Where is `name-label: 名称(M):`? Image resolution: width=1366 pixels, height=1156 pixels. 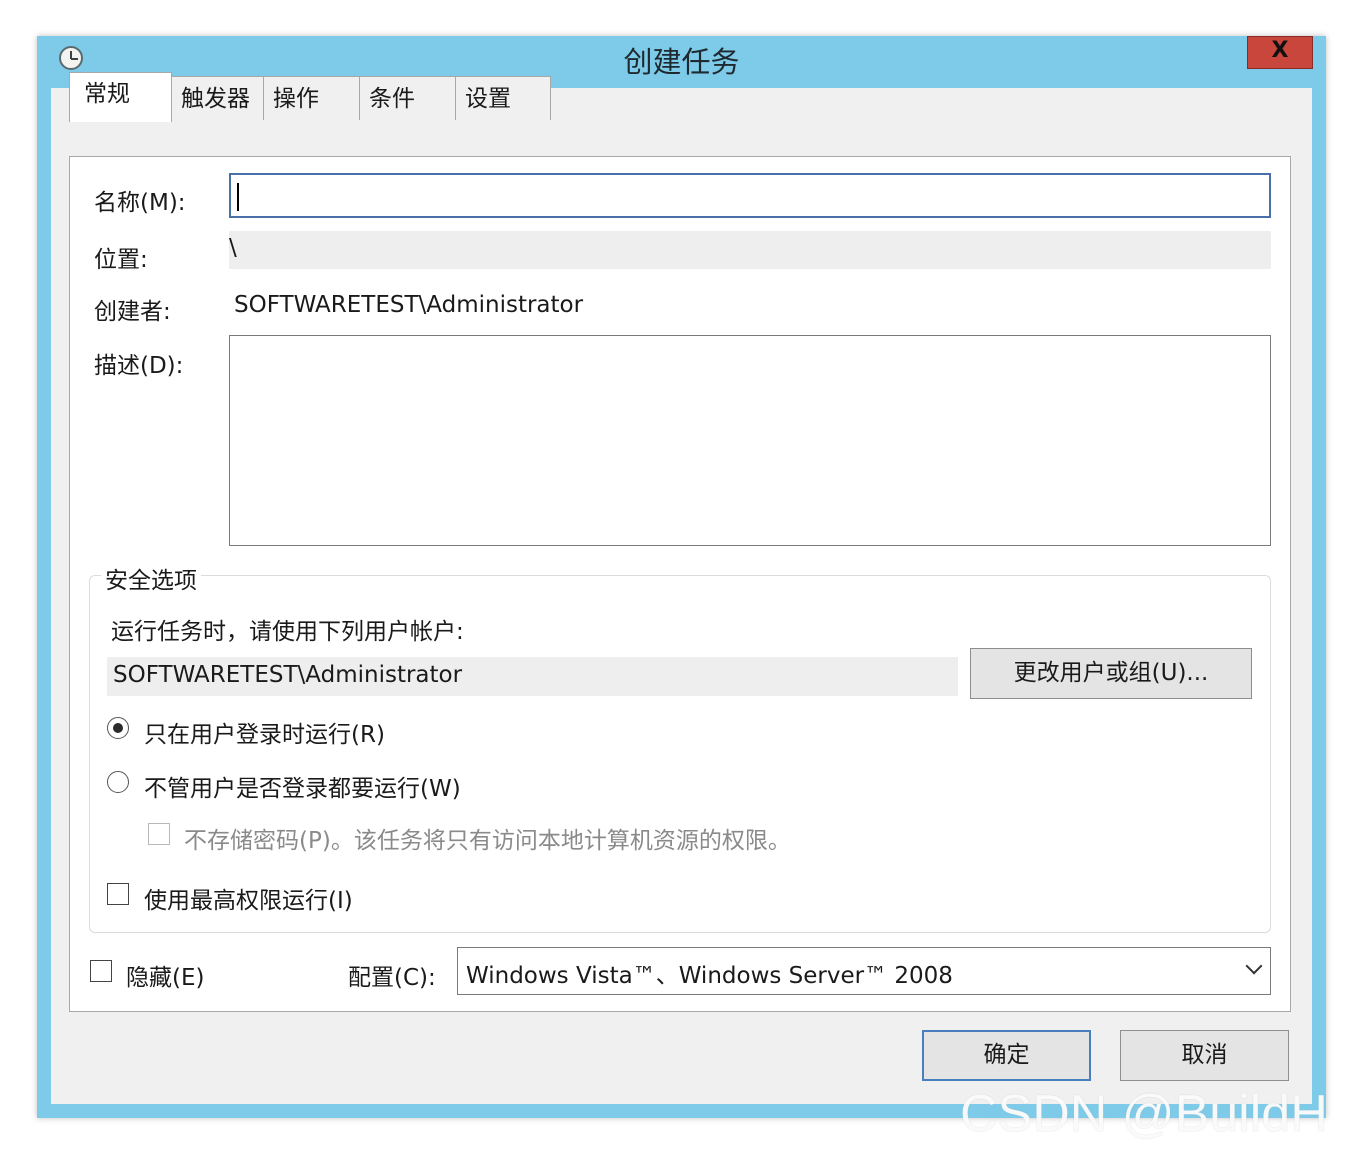 name-label: 名称(M): is located at coordinates (140, 203).